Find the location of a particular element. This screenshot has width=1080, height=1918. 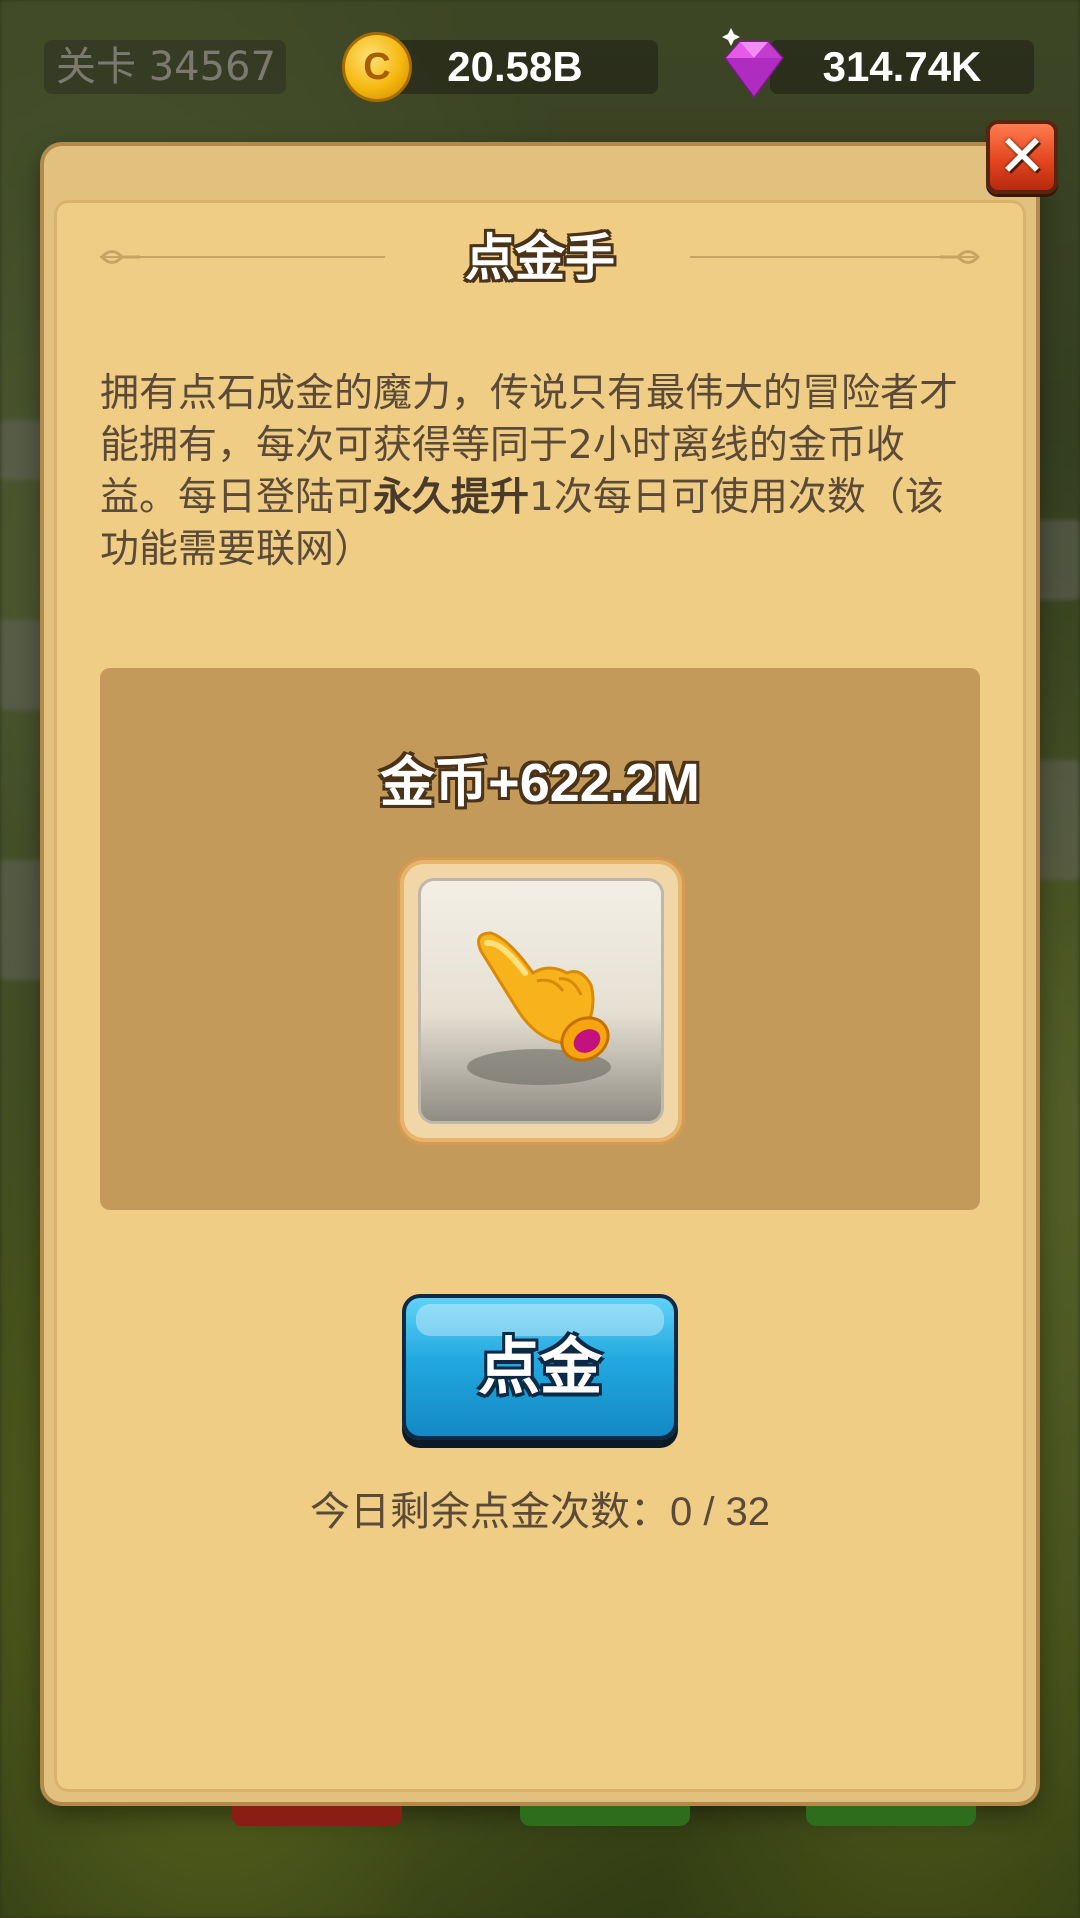

golden-touch-button: 点金 is located at coordinates (540, 1367).